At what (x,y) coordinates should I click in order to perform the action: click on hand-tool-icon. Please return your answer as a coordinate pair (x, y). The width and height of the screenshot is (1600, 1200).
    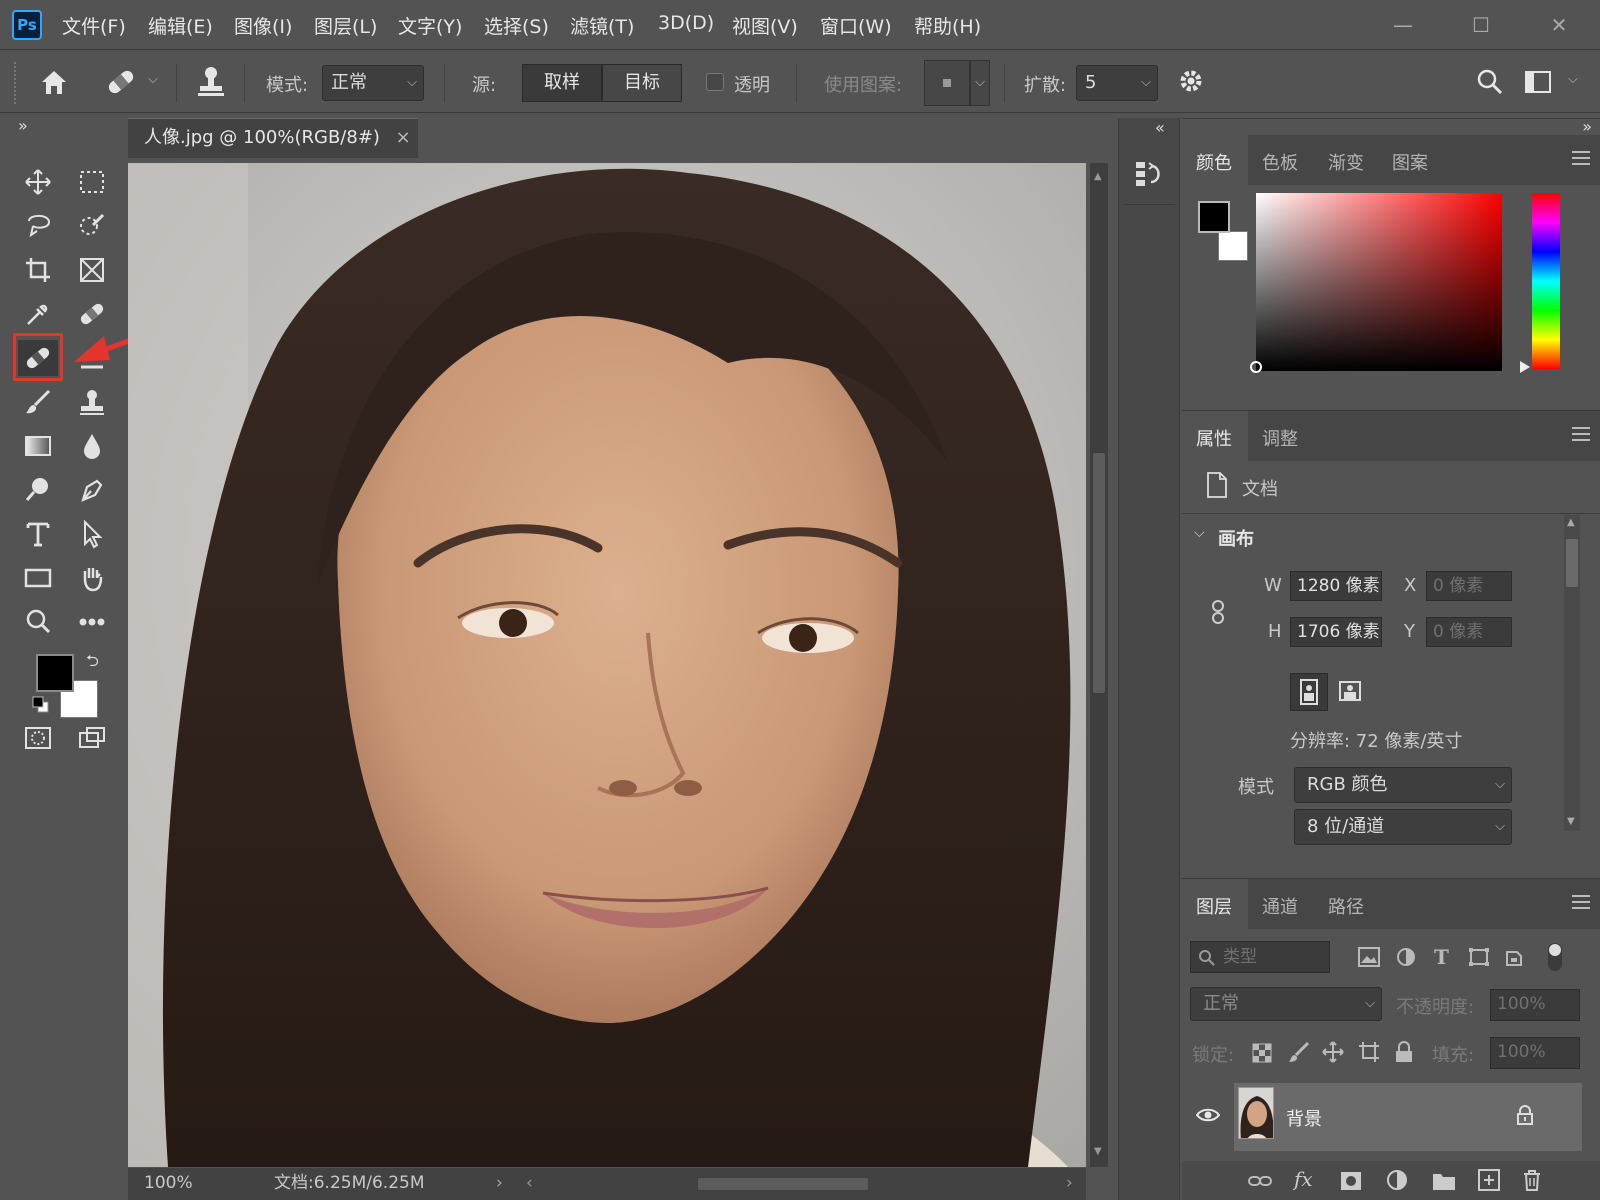
    Looking at the image, I should click on (92, 578).